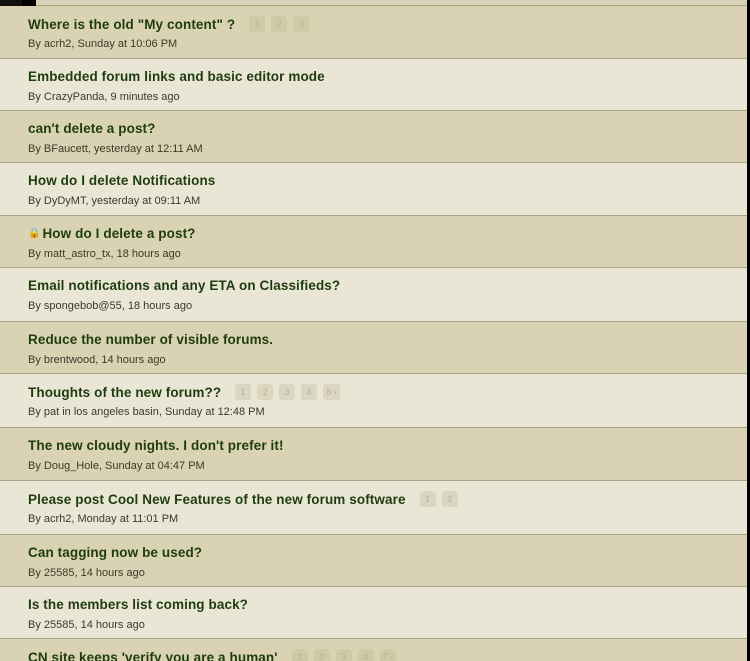 The height and width of the screenshot is (661, 750). Describe the element at coordinates (331, 392) in the screenshot. I see `page-link: 8 ›` at that location.